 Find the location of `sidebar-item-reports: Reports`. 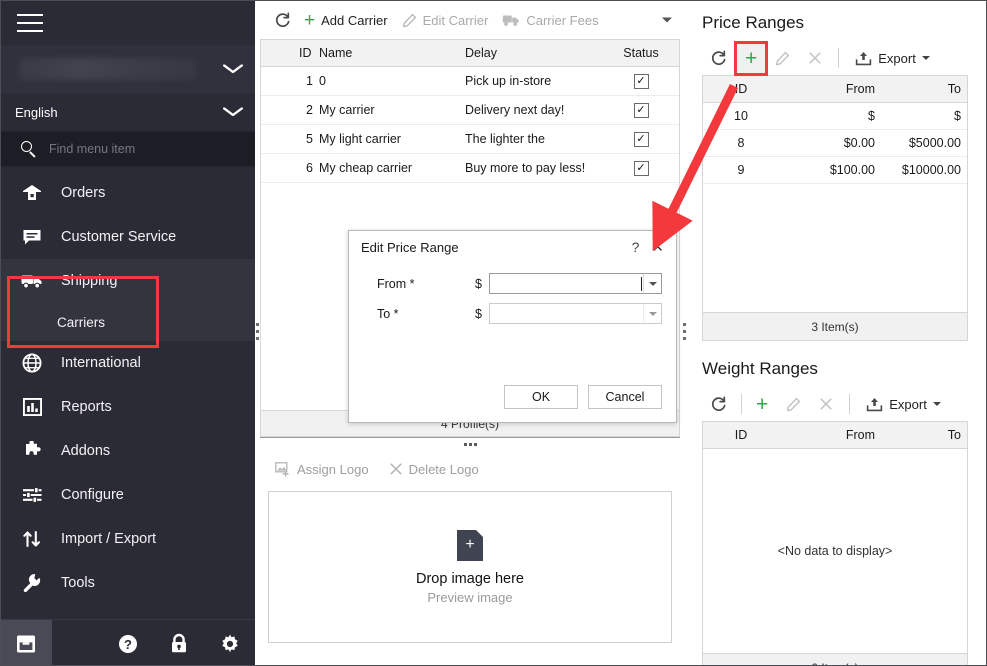

sidebar-item-reports: Reports is located at coordinates (128, 407).